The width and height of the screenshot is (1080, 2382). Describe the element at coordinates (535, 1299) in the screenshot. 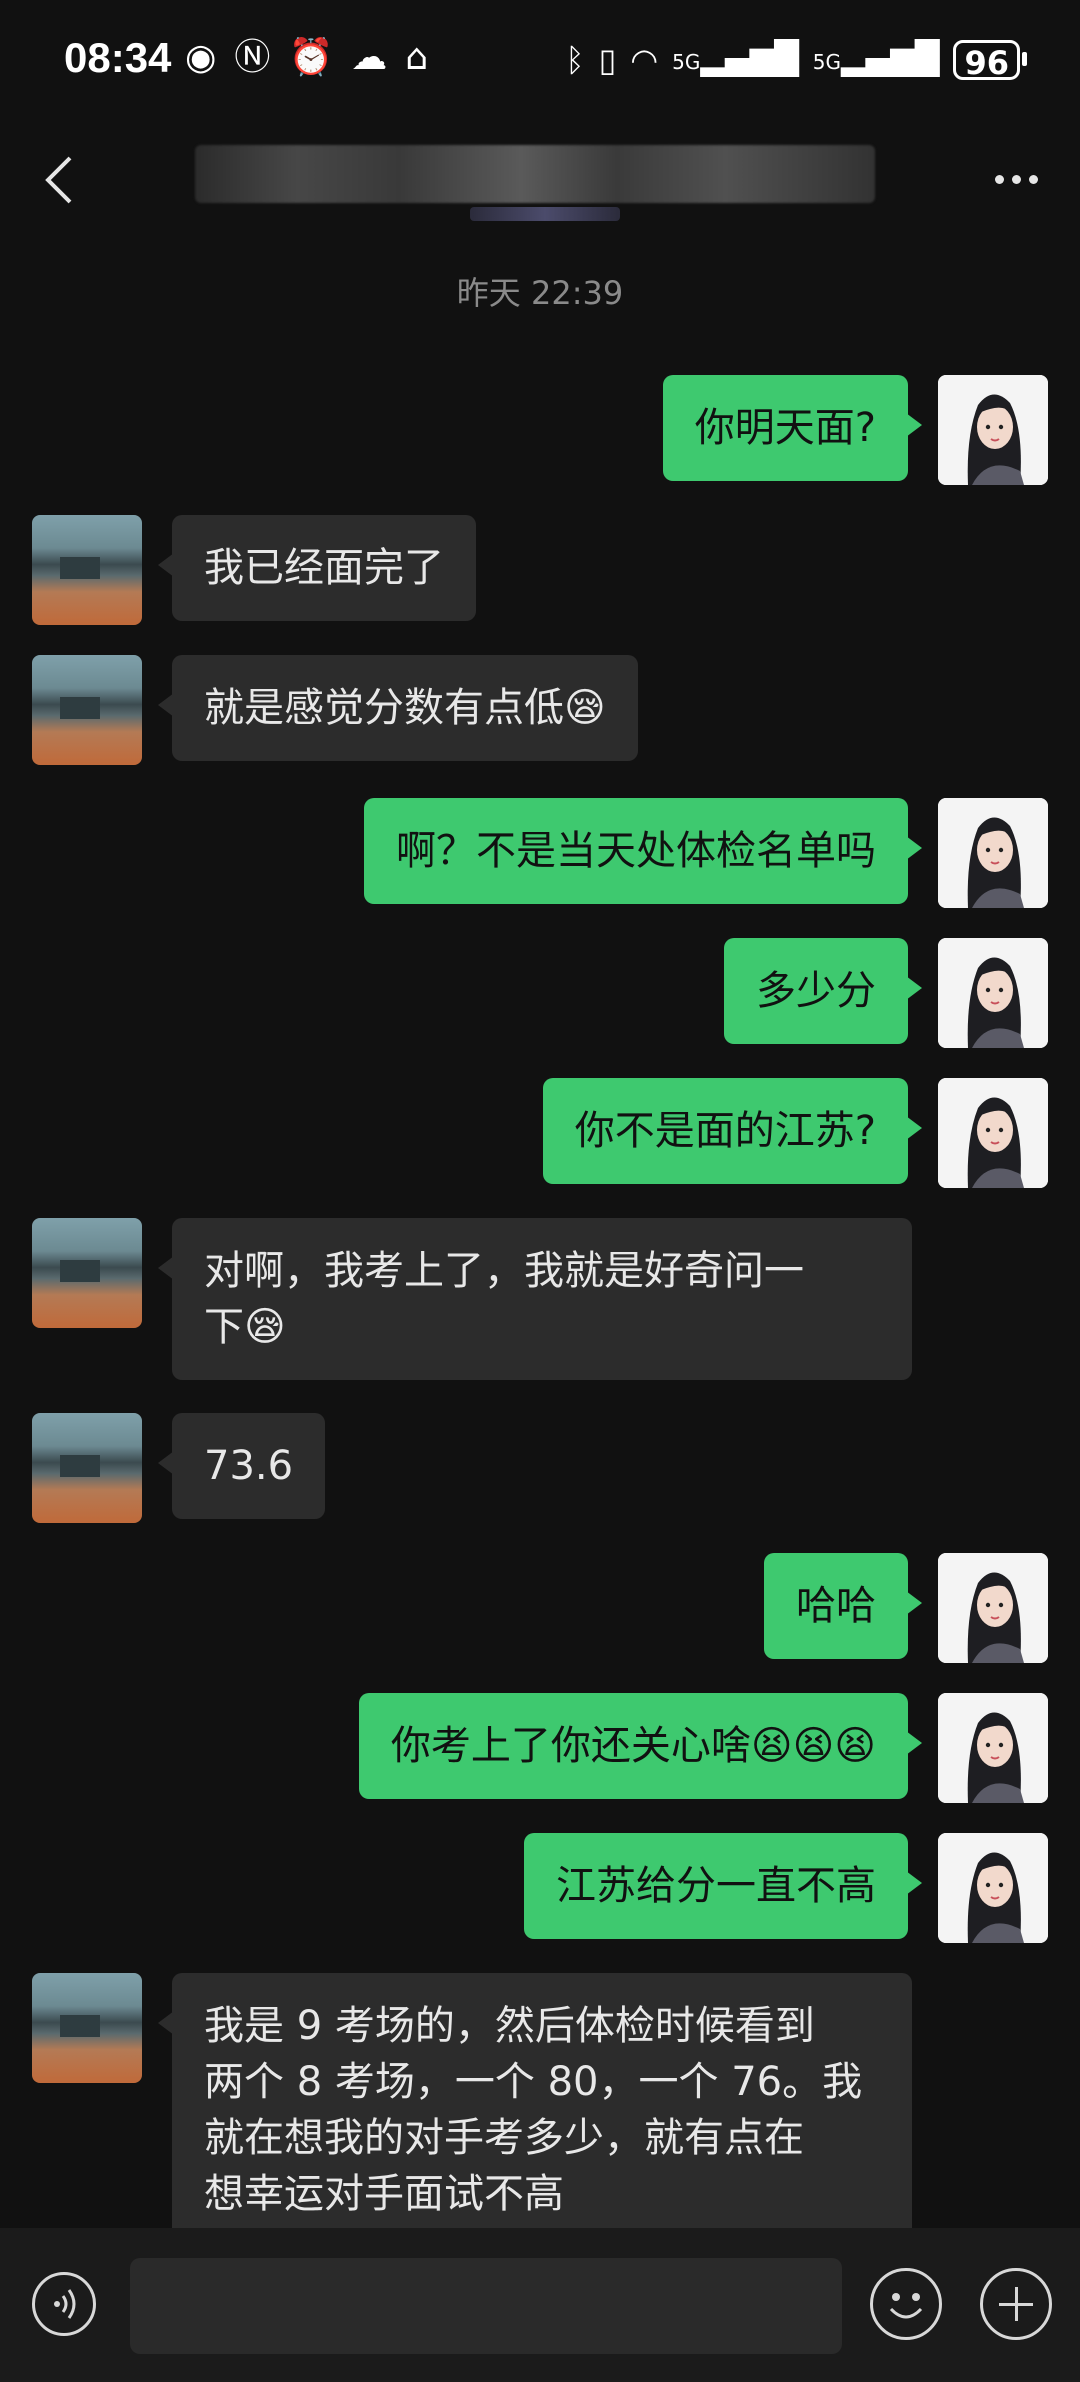

I see `incoming-message-bubble: 对啊，我考上了，我就是好奇问一 下😪` at that location.